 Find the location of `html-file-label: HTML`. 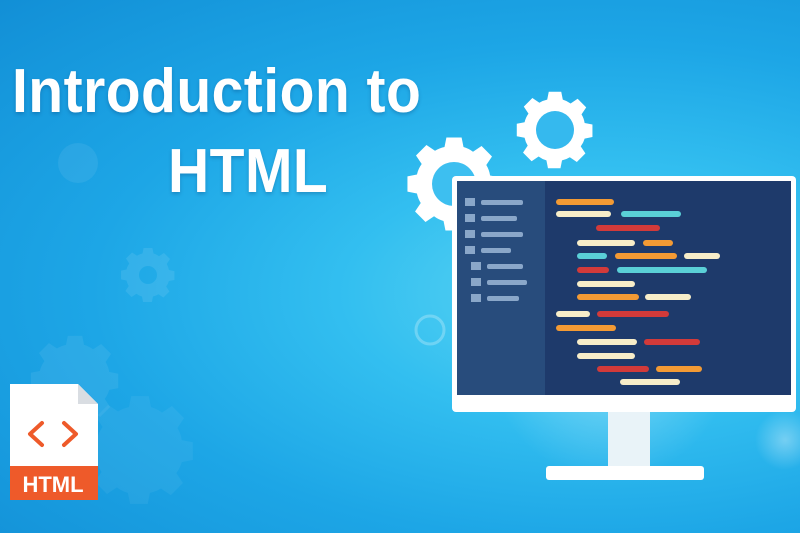

html-file-label: HTML is located at coordinates (53, 484).